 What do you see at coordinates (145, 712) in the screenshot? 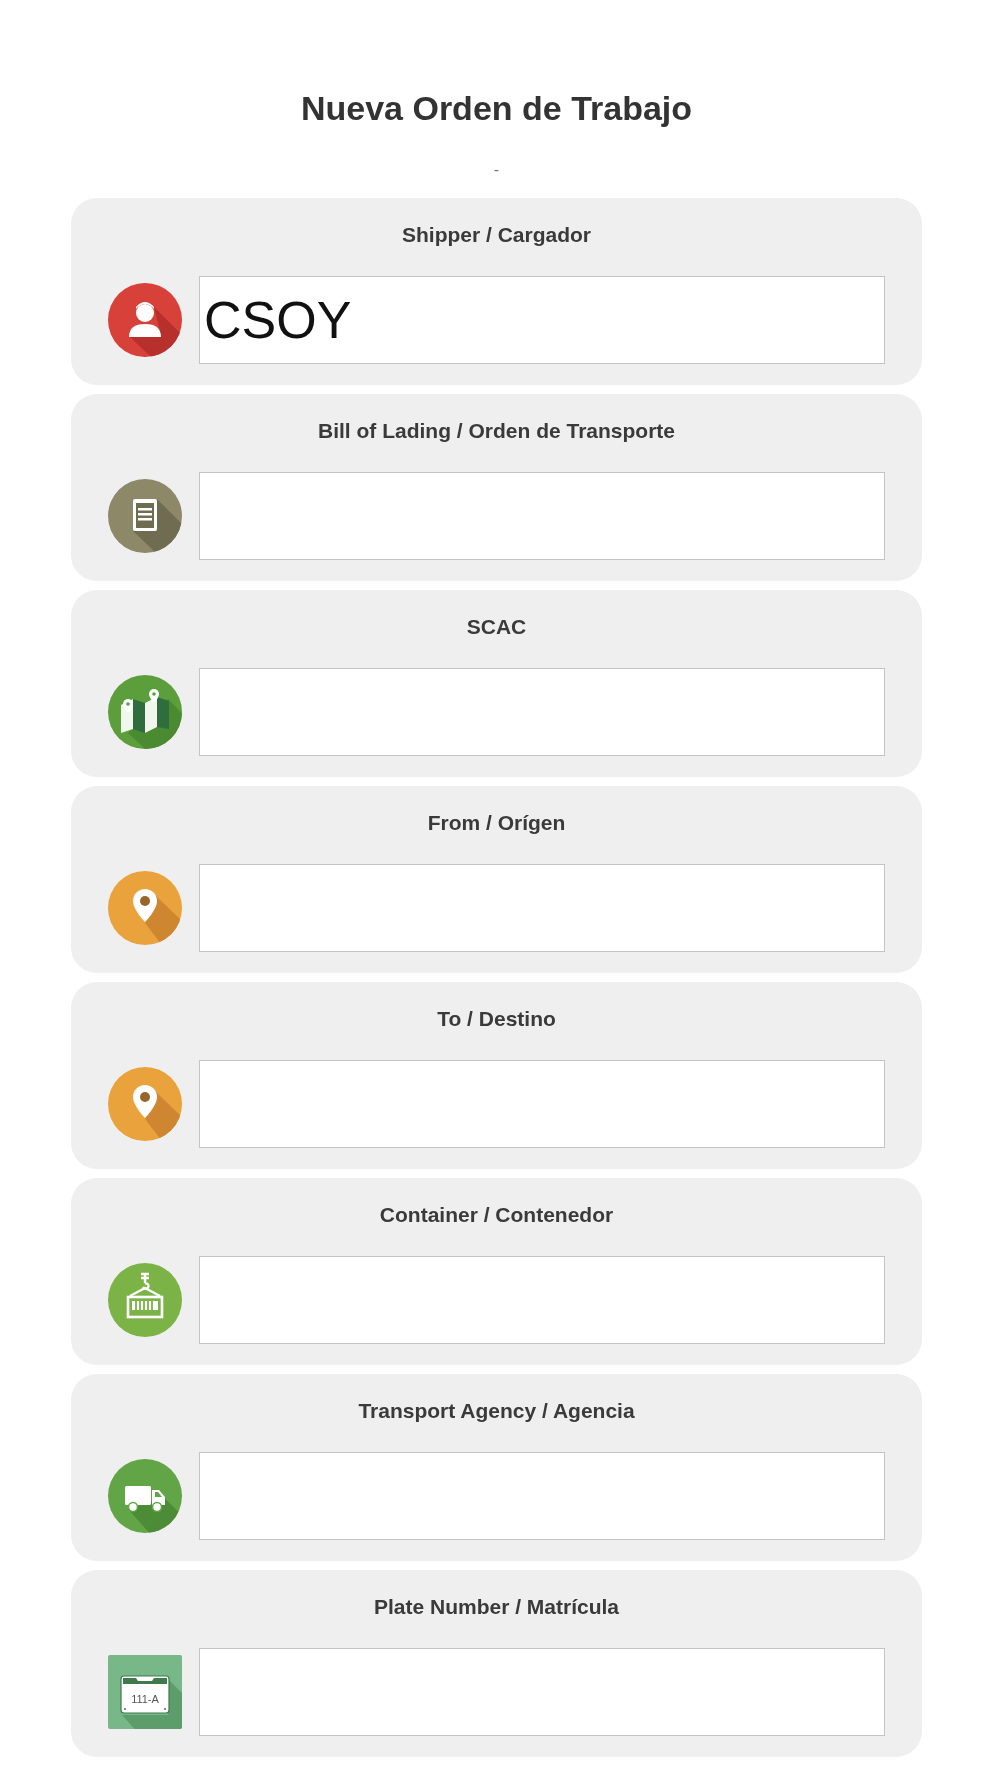
I see `map-icon` at bounding box center [145, 712].